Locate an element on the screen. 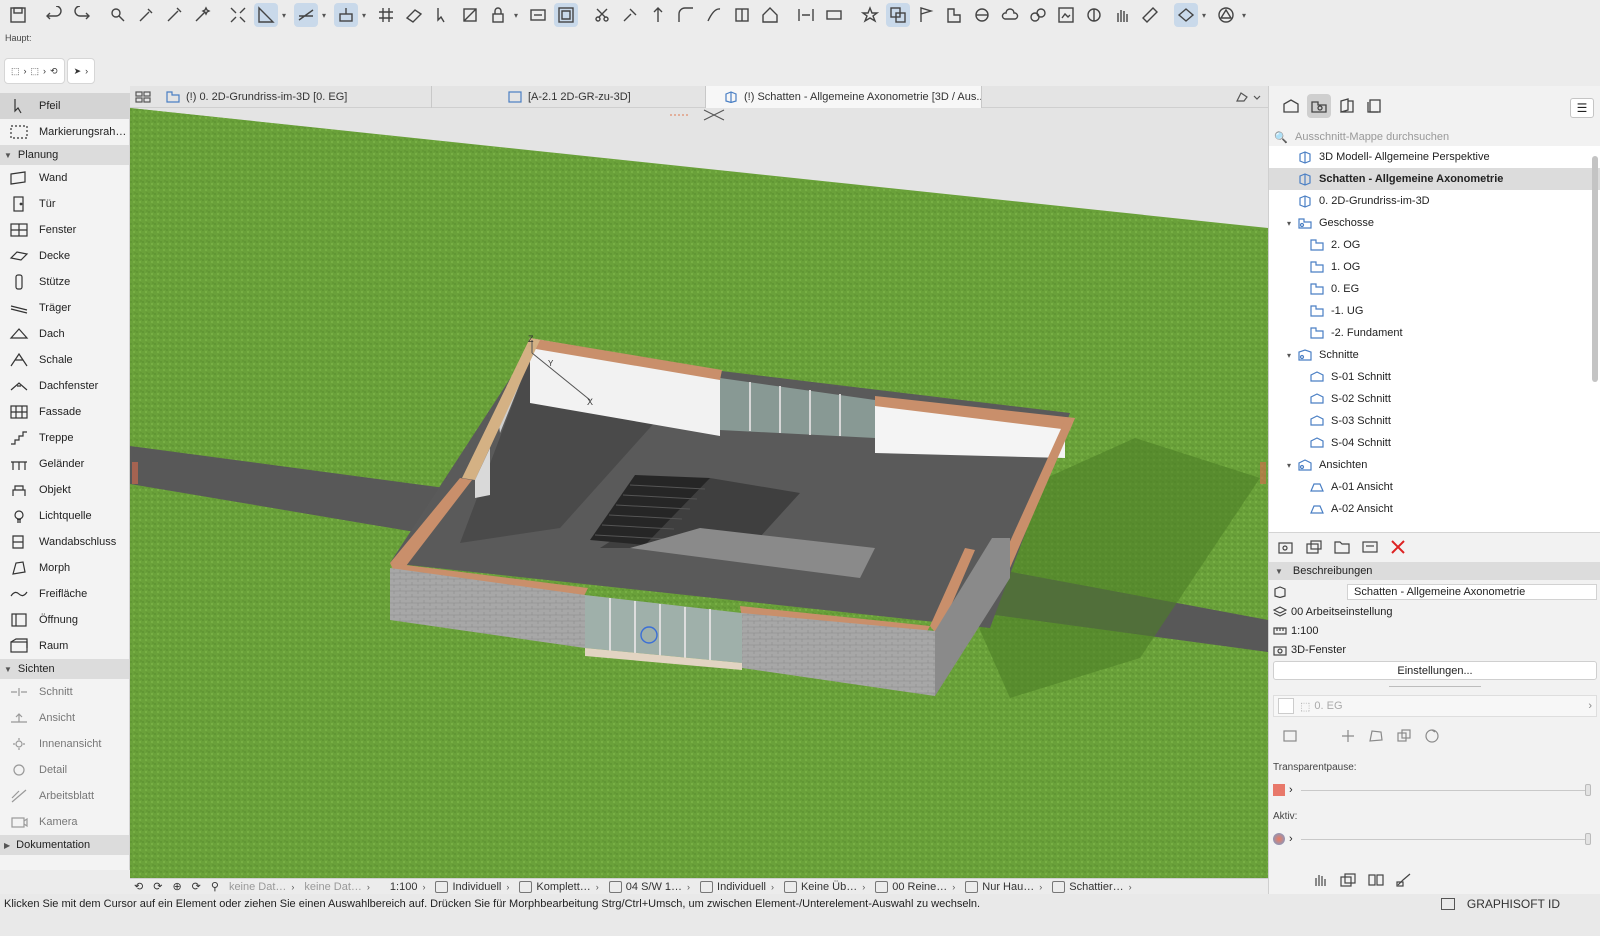  fillet-icon is located at coordinates (686, 15).